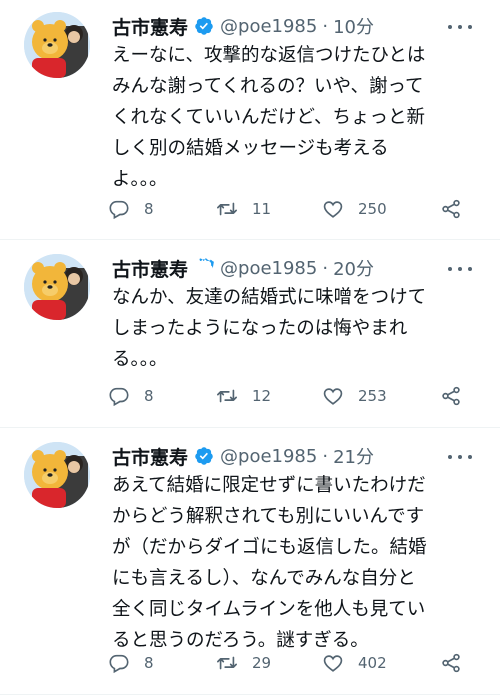 This screenshot has height=695, width=500. Describe the element at coordinates (264, 578) in the screenshot. I see `tweet-text-line: にも言えるし）、なんでみんな自分と` at that location.